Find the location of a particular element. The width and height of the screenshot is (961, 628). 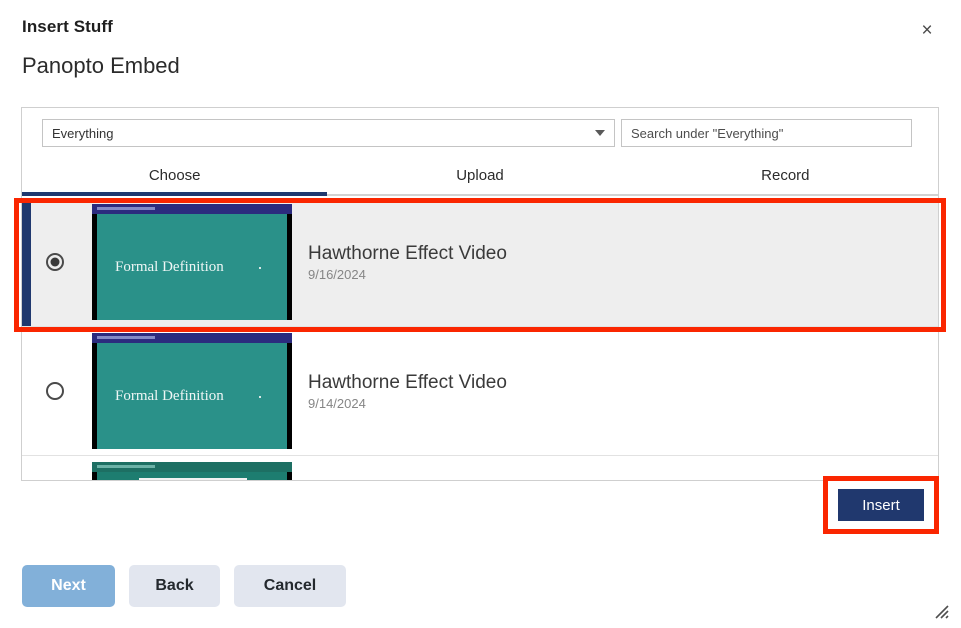

tab-upload-label: Upload is located at coordinates (480, 175).